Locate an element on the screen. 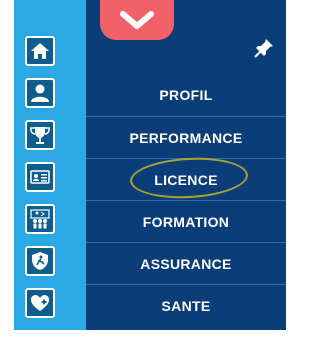 This screenshot has height=340, width=320. collapse-toggle-button is located at coordinates (137, 20).